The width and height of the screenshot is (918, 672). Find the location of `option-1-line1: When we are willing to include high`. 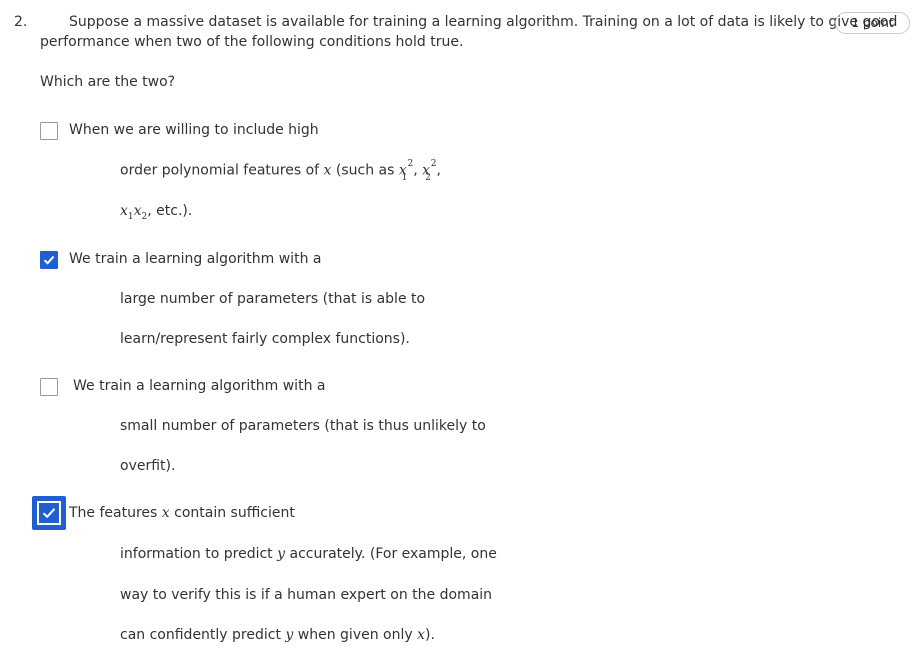

option-1-line1: When we are willing to include high is located at coordinates (194, 130).